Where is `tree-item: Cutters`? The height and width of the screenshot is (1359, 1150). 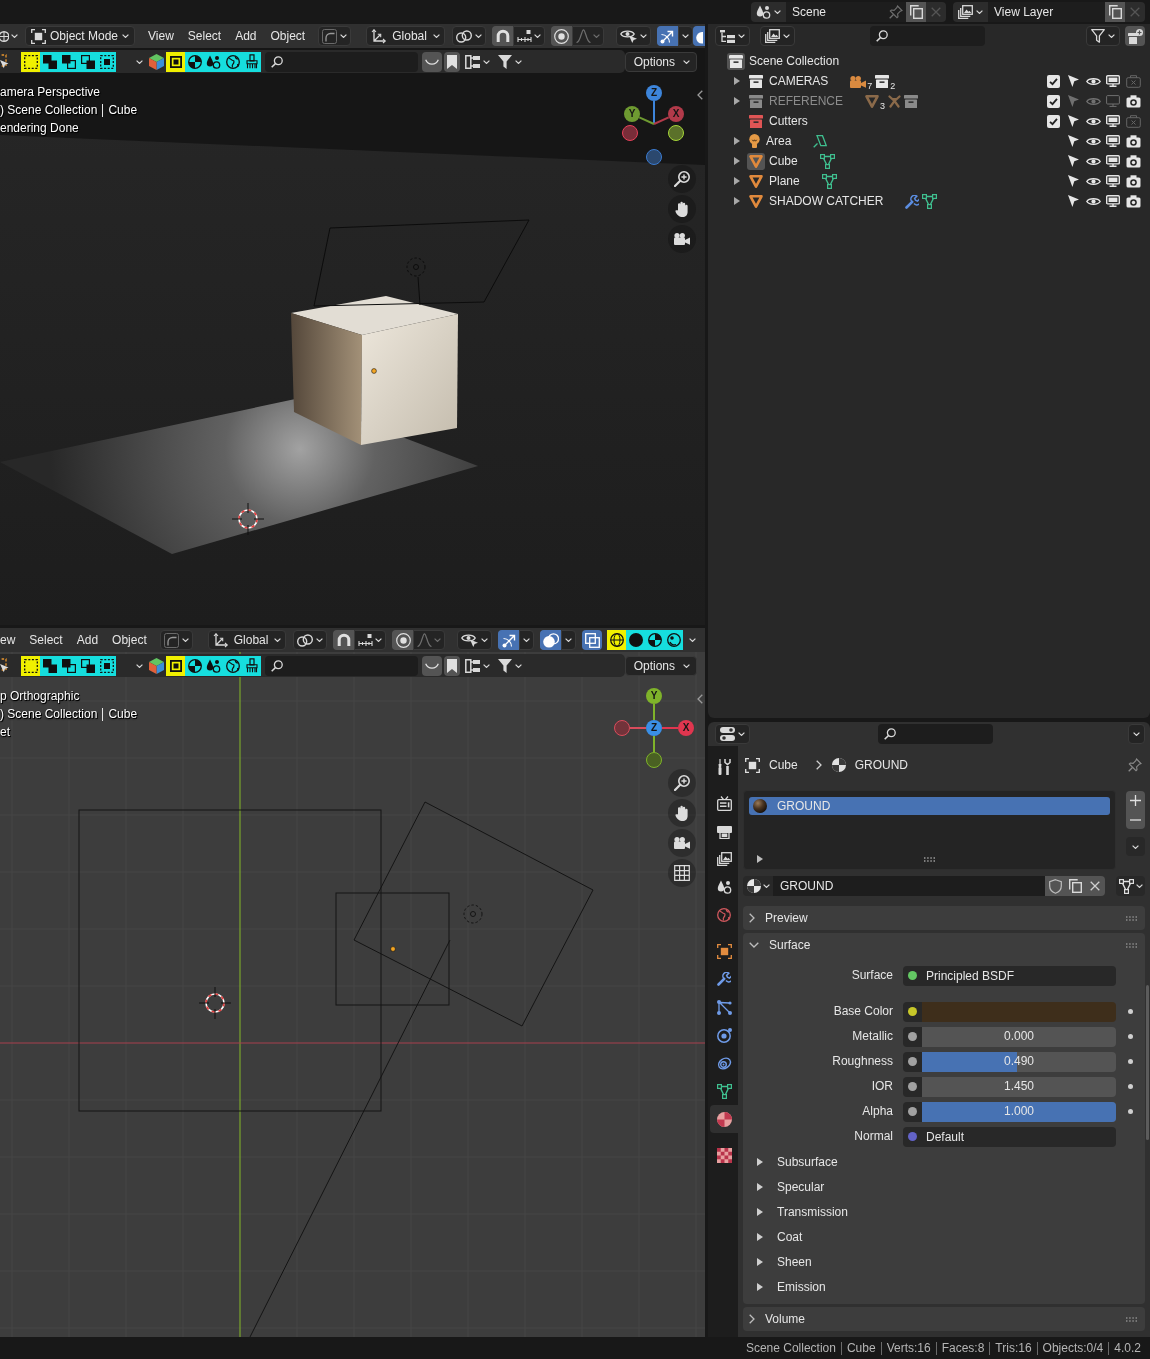 tree-item: Cutters is located at coordinates (788, 121).